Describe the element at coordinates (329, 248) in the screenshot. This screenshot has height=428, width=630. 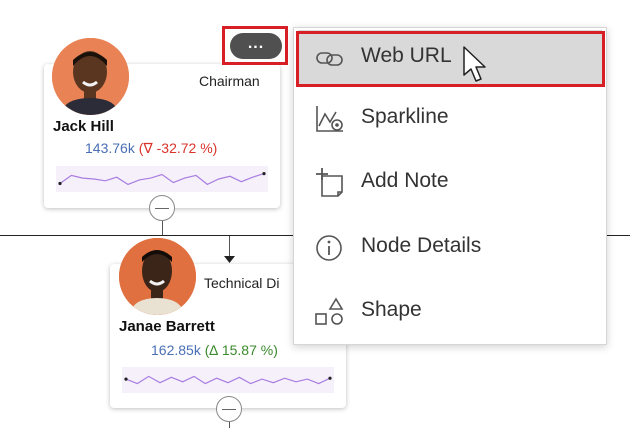
I see `info-icon` at that location.